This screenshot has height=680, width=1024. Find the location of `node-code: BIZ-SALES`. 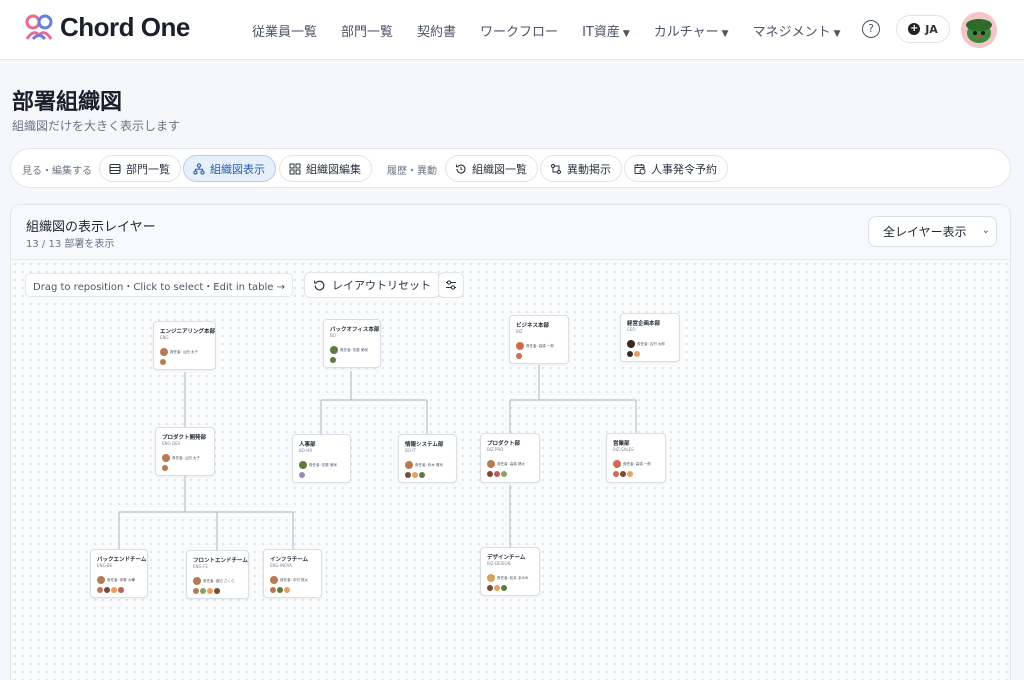

node-code: BIZ-SALES is located at coordinates (623, 449).